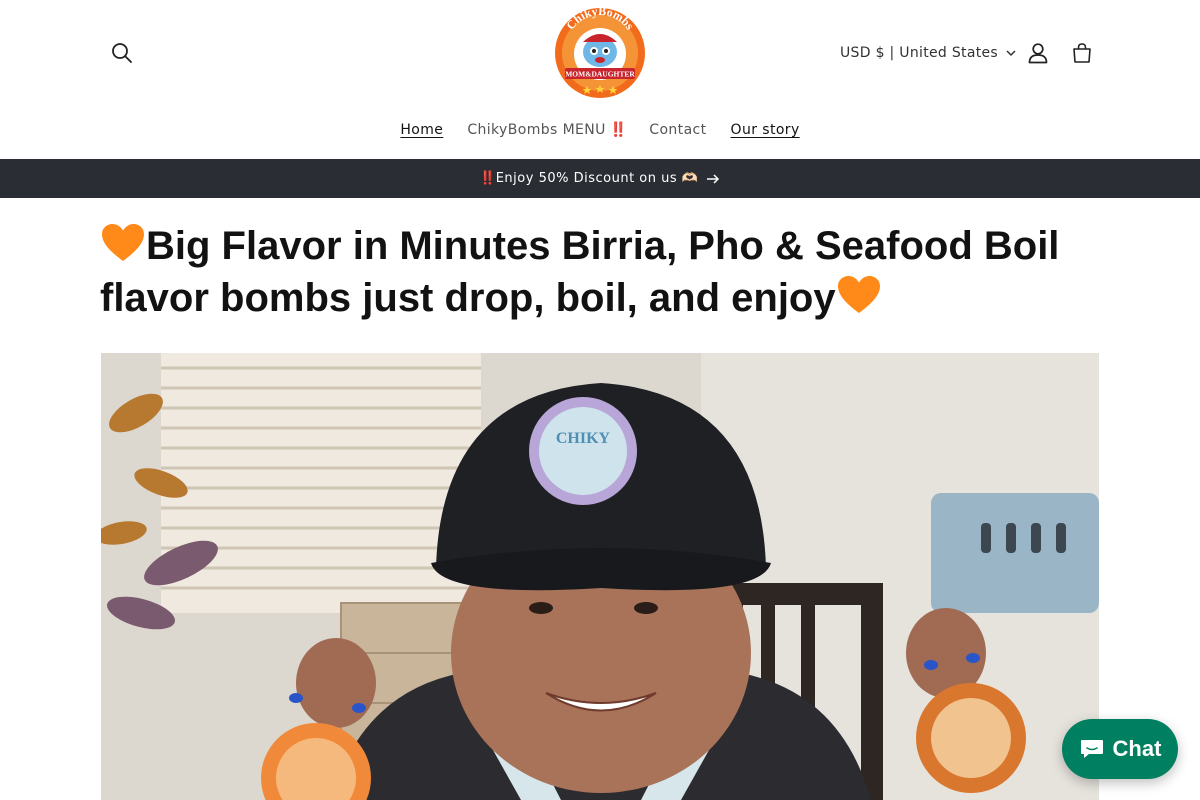 The height and width of the screenshot is (800, 1200). I want to click on chat-bubble-icon, so click(1091, 749).